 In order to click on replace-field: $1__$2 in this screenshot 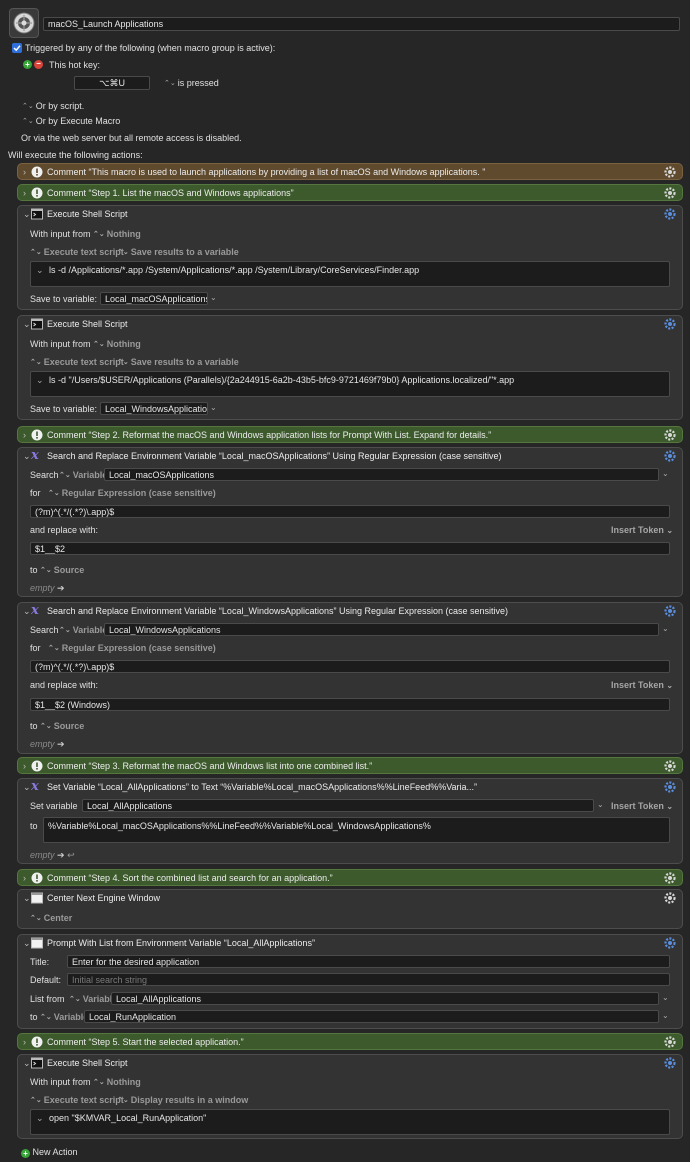, I will do `click(350, 548)`.